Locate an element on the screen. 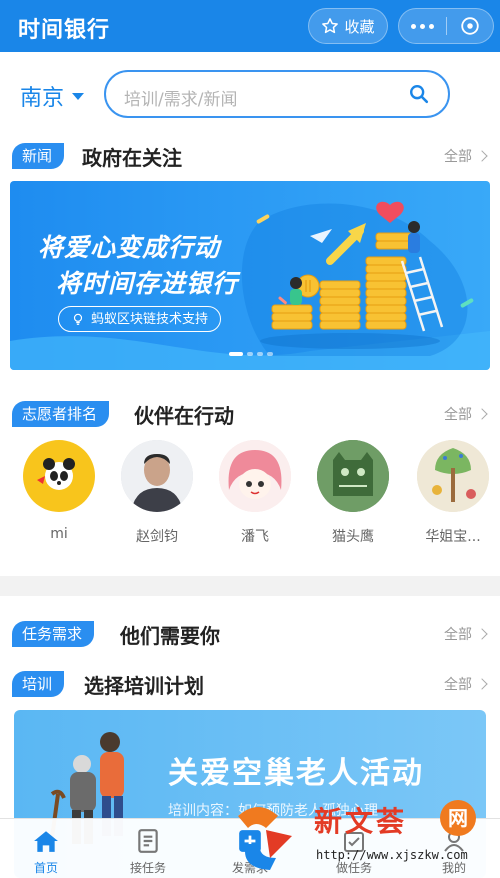  carousel-indicator is located at coordinates (251, 354).